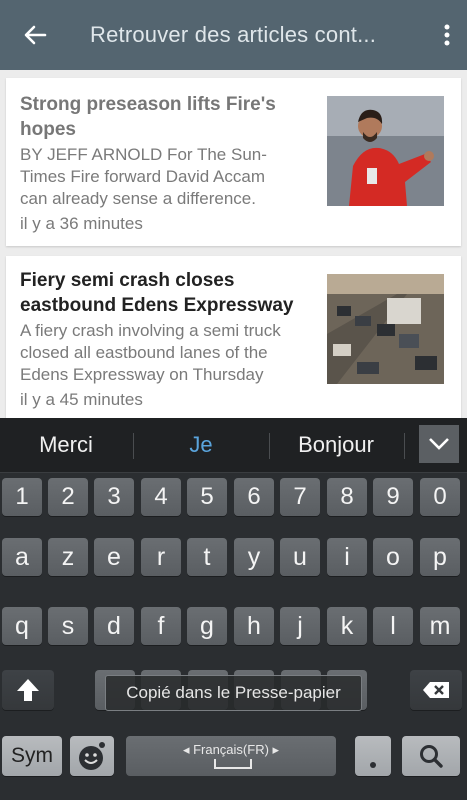 This screenshot has height=800, width=467. I want to click on emoji-icon, so click(92, 756).